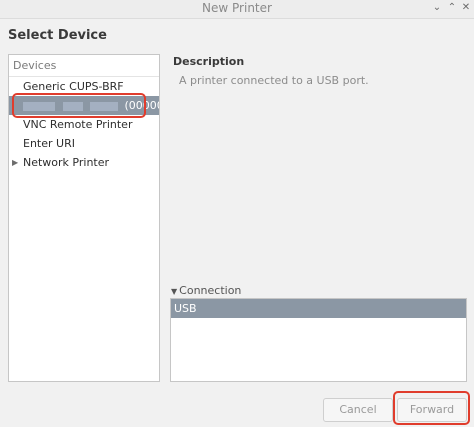 The image size is (474, 427). Describe the element at coordinates (431, 408) in the screenshot. I see `forward-highlight-annotation` at that location.